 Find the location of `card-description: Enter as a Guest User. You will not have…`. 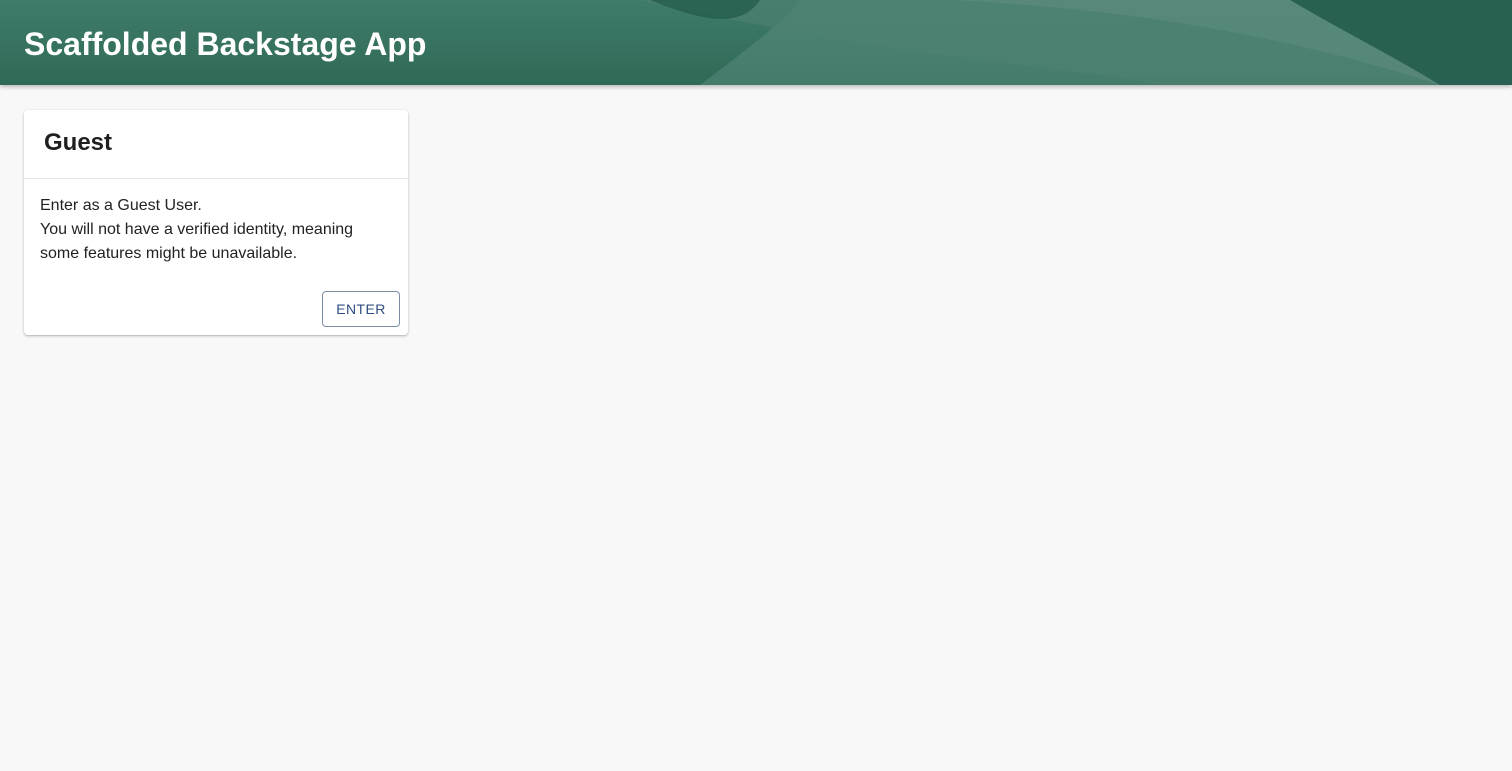

card-description: Enter as a Guest User. You will not have… is located at coordinates (216, 230).